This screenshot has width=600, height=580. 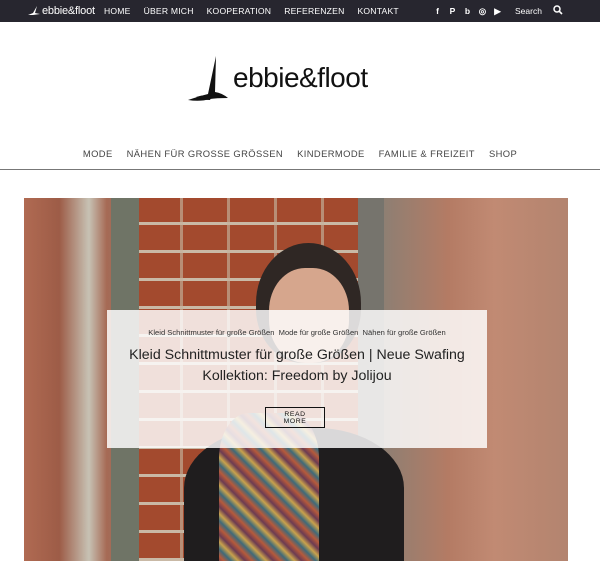 I want to click on main-nav-mode: MODE, so click(x=98, y=156).